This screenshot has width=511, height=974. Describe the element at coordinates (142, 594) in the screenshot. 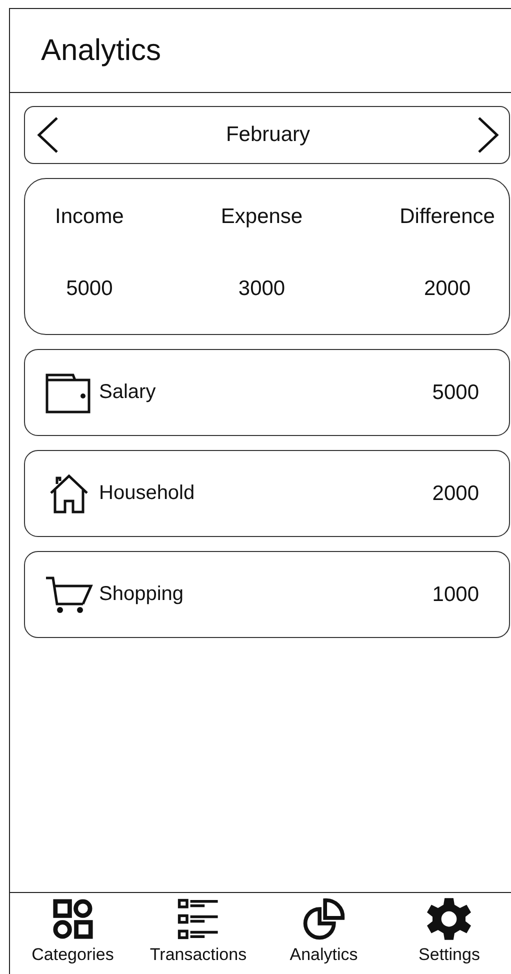

I see `category-name: Shopping` at that location.